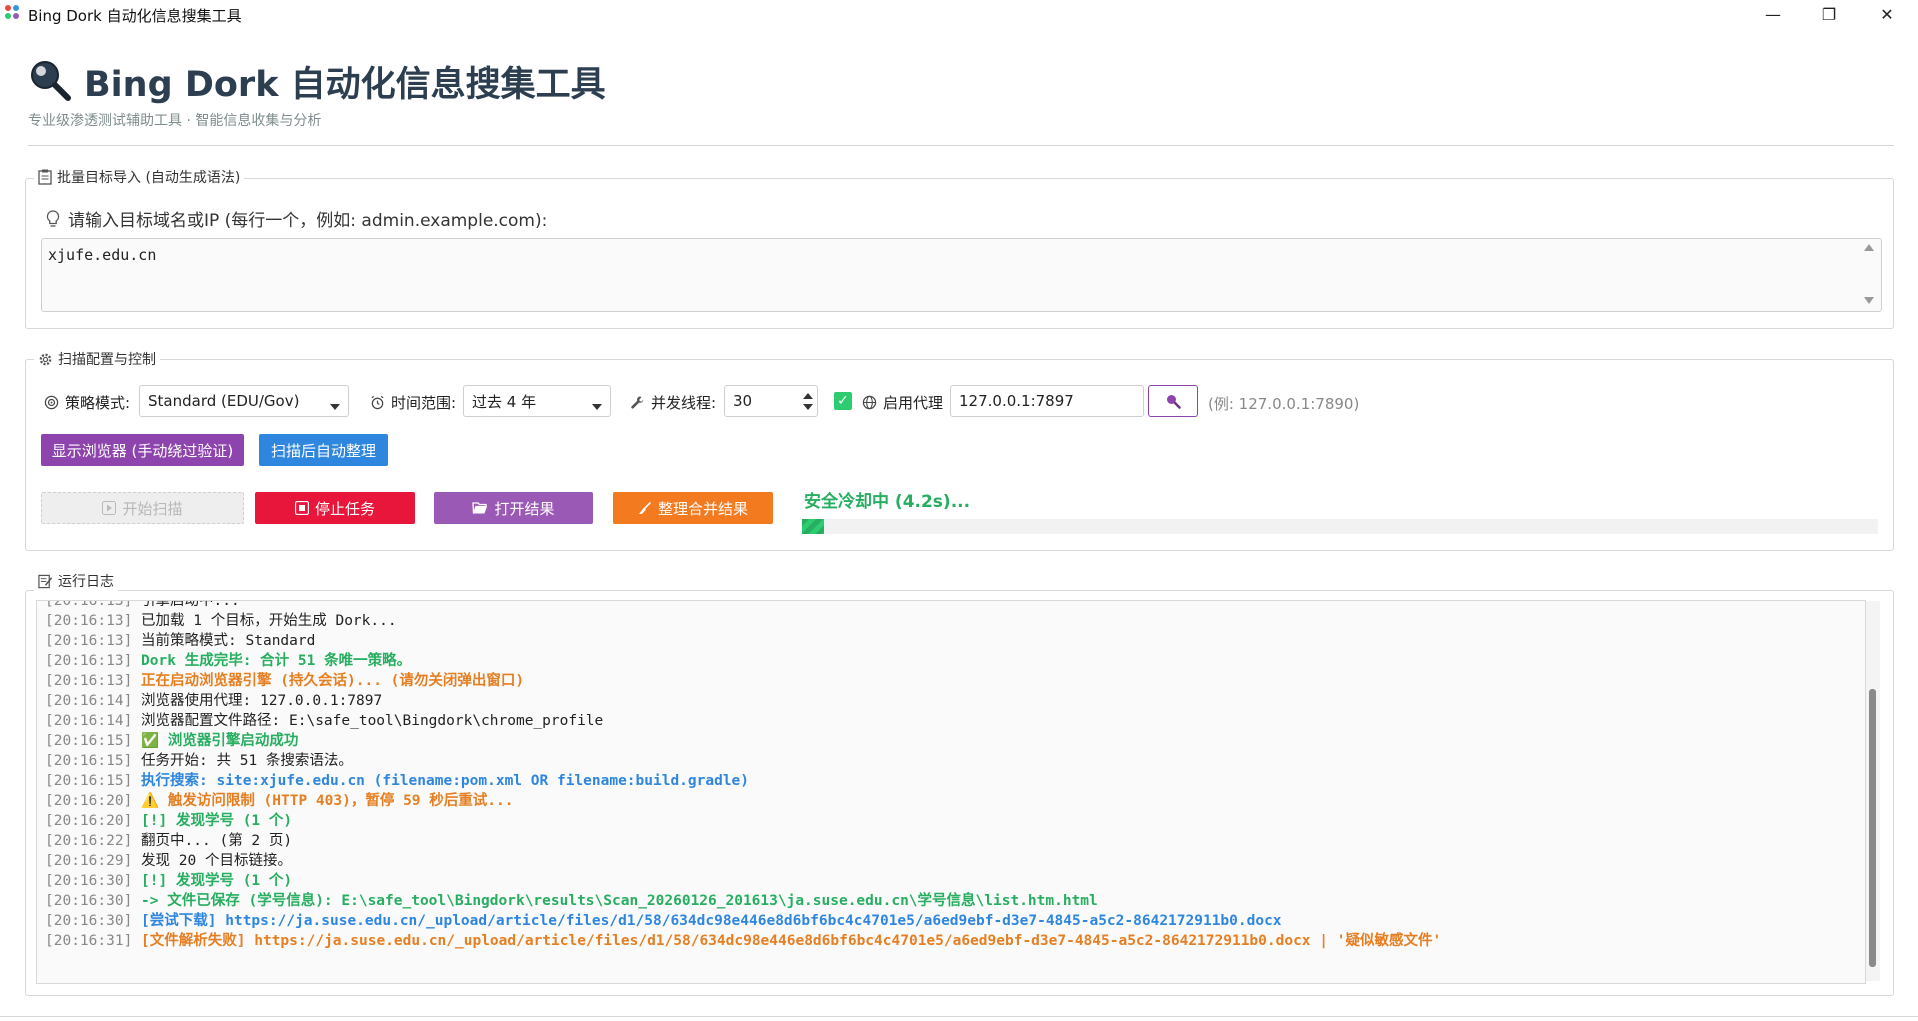 This screenshot has height=1021, width=1918. What do you see at coordinates (1773, 14) in the screenshot?
I see `minimize-button: —` at bounding box center [1773, 14].